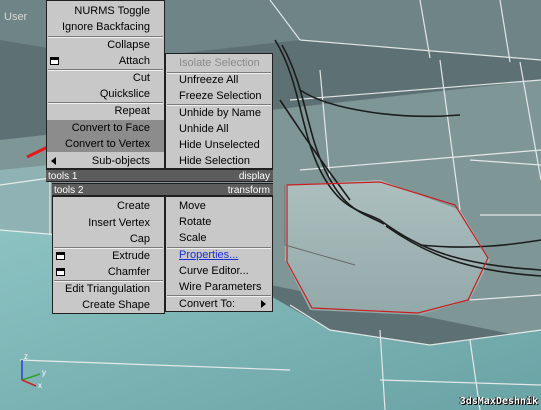  What do you see at coordinates (105, 78) in the screenshot?
I see `menu-item-cut: Cut` at bounding box center [105, 78].